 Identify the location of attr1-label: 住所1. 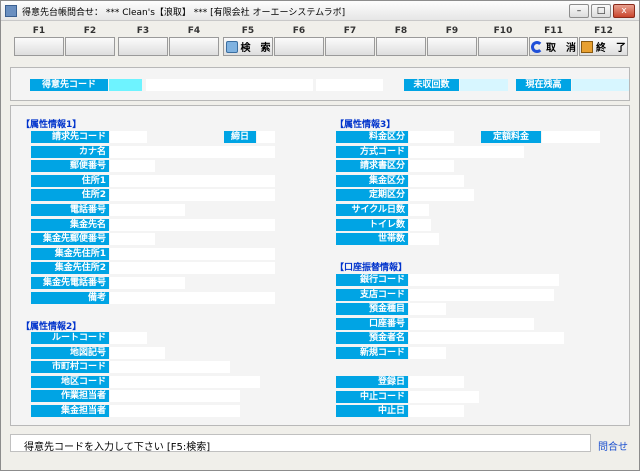
(70, 180).